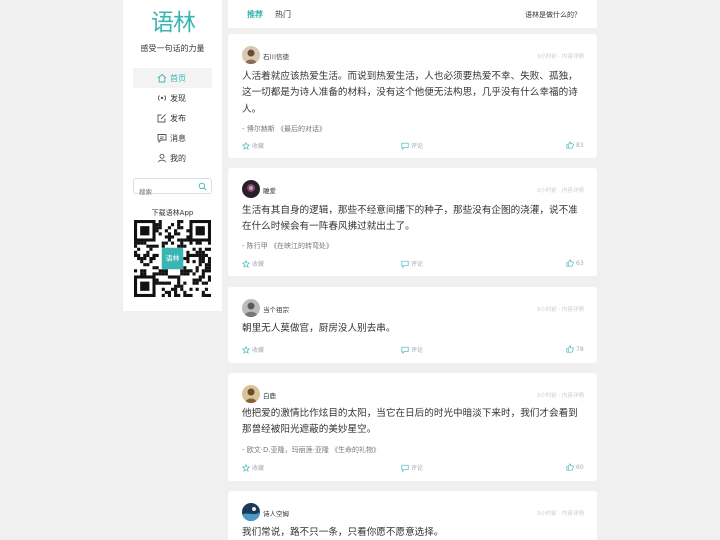  I want to click on search-box, so click(172, 188).